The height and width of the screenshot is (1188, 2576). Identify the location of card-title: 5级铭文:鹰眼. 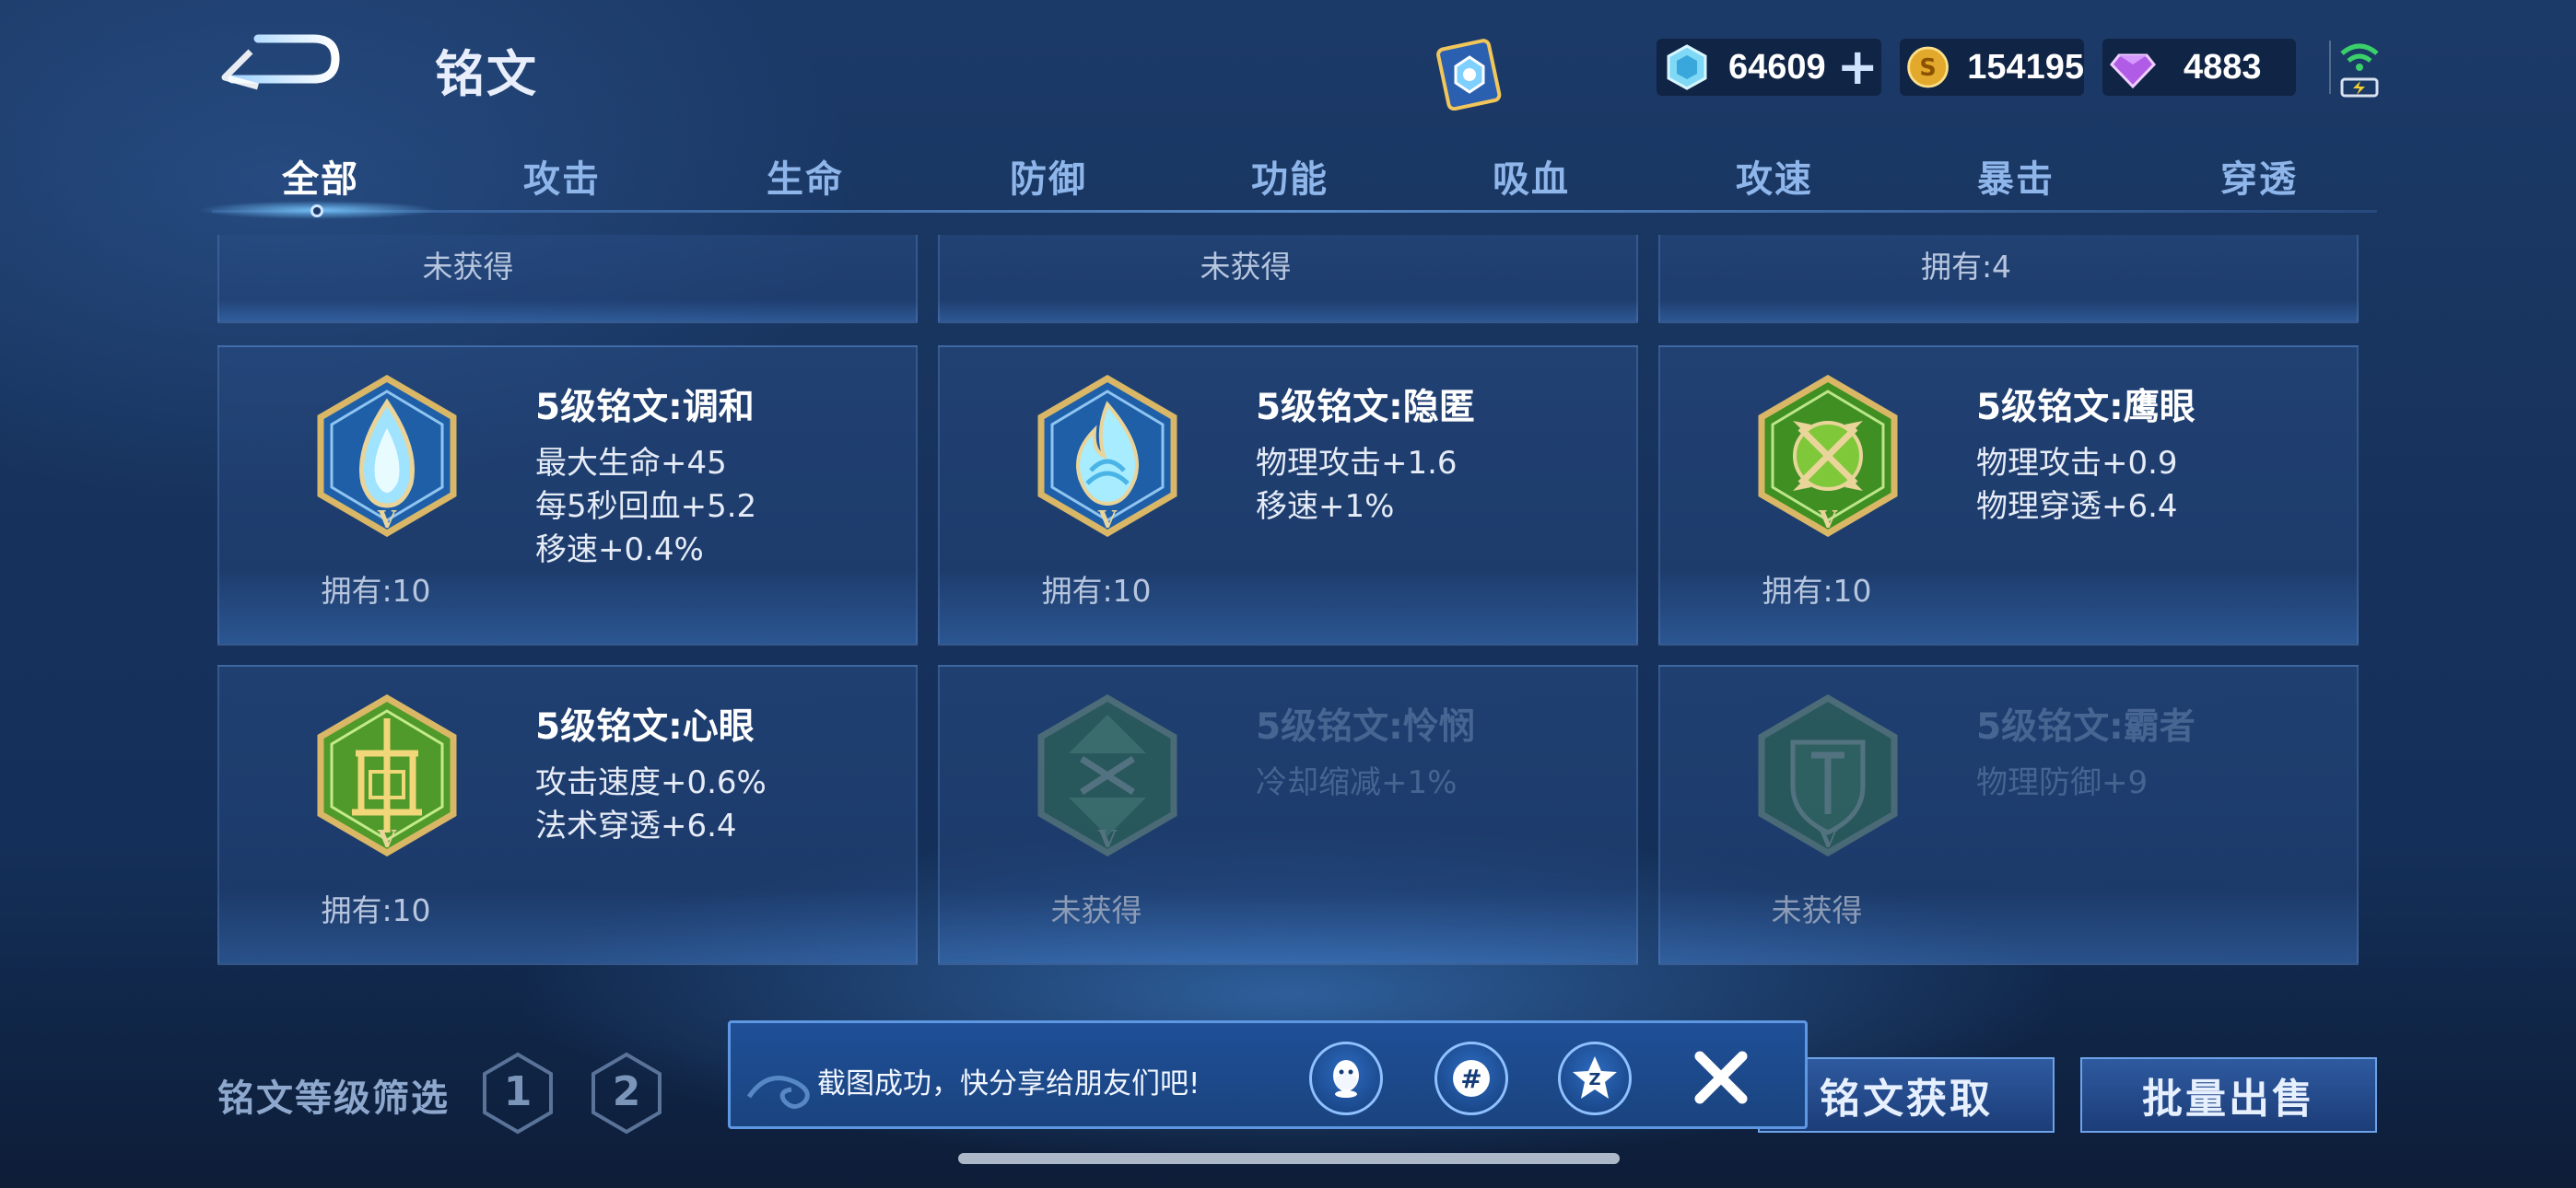
(2085, 407).